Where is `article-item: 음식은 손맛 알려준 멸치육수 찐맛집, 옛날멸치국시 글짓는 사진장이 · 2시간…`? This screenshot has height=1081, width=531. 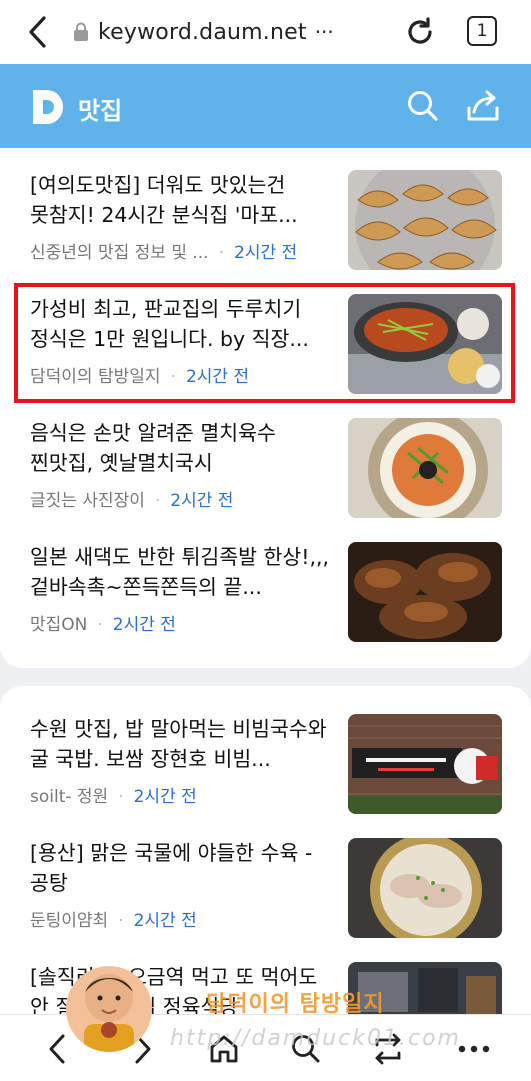 article-item: 음식은 손맛 알려준 멸치육수 찐맛집, 옛날멸치국시 글짓는 사진장이 · 2시간… is located at coordinates (266, 470).